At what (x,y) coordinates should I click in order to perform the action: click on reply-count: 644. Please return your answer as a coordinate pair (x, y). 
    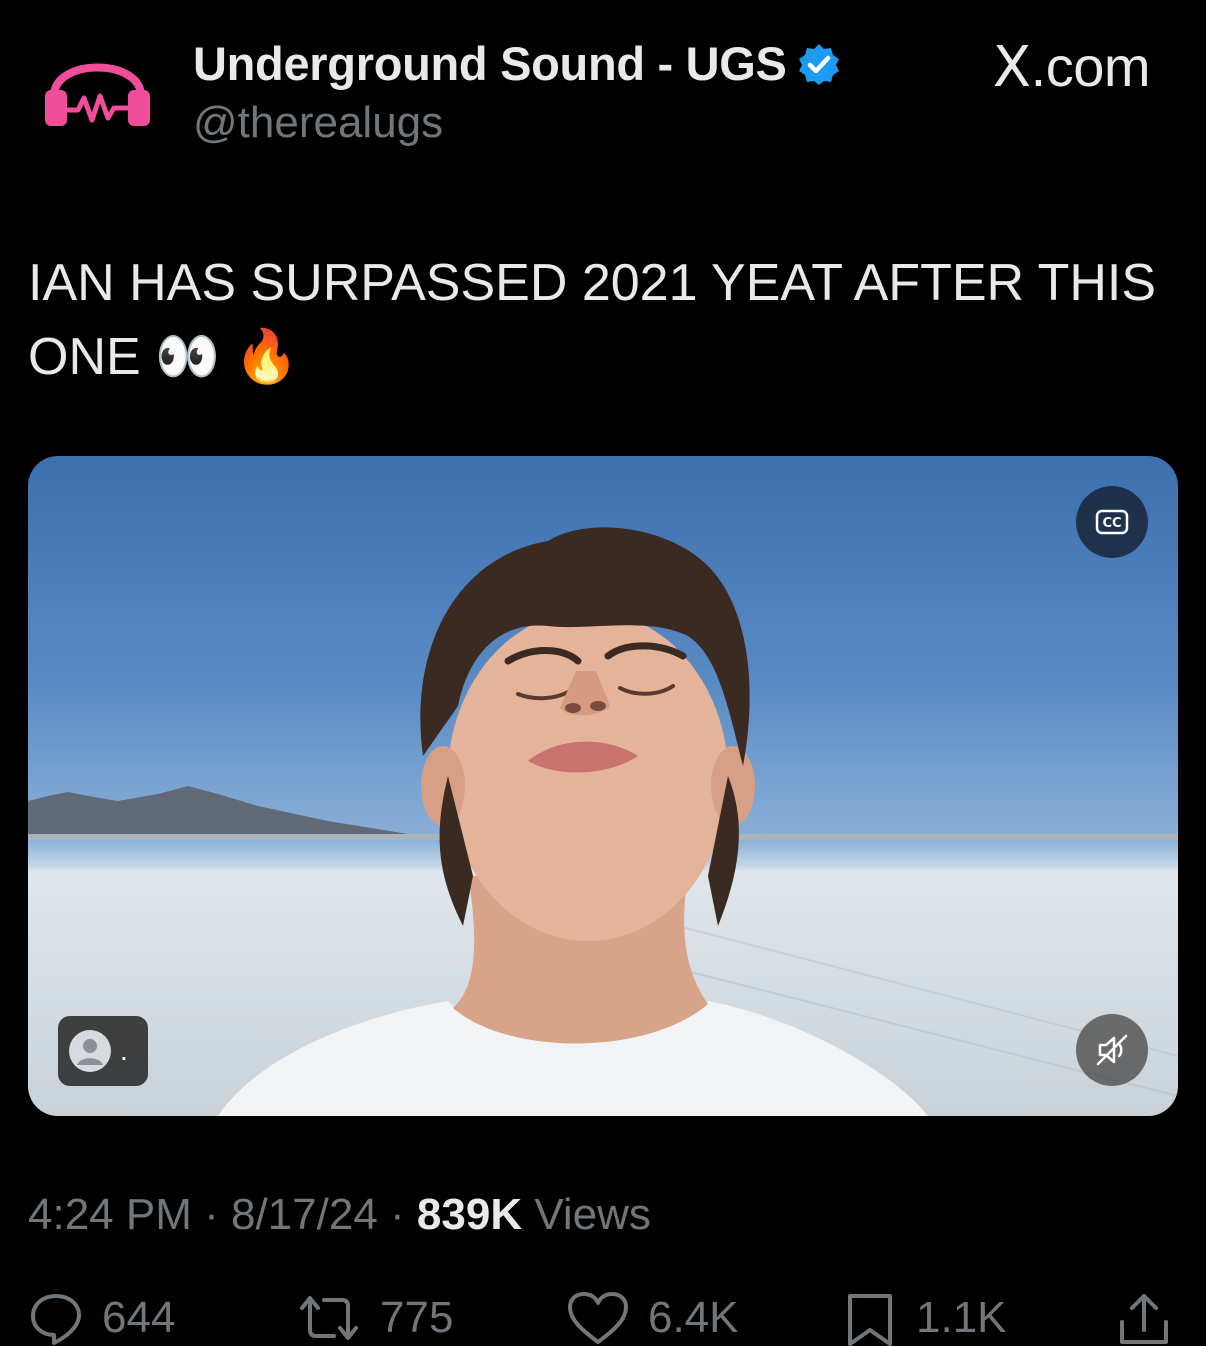
    Looking at the image, I should click on (139, 1317).